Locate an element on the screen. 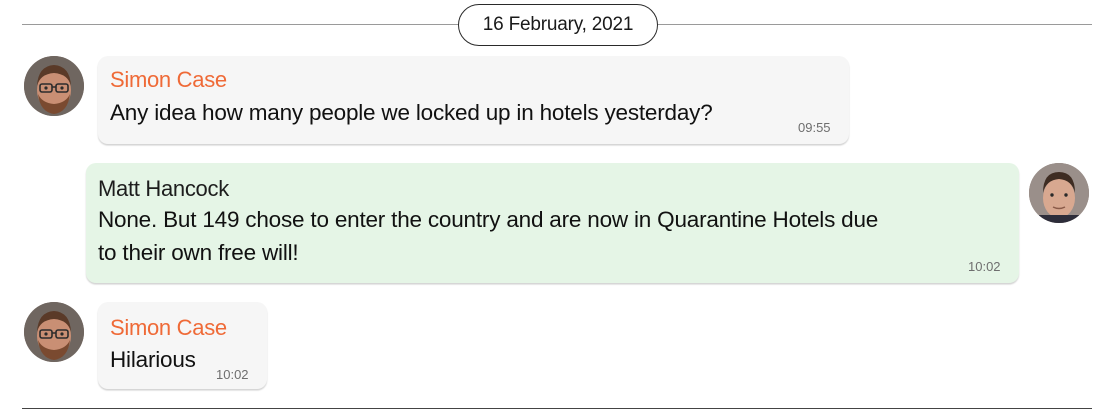 Image resolution: width=1114 pixels, height=410 pixels. message-text-line-2: to their own free will! is located at coordinates (198, 252).